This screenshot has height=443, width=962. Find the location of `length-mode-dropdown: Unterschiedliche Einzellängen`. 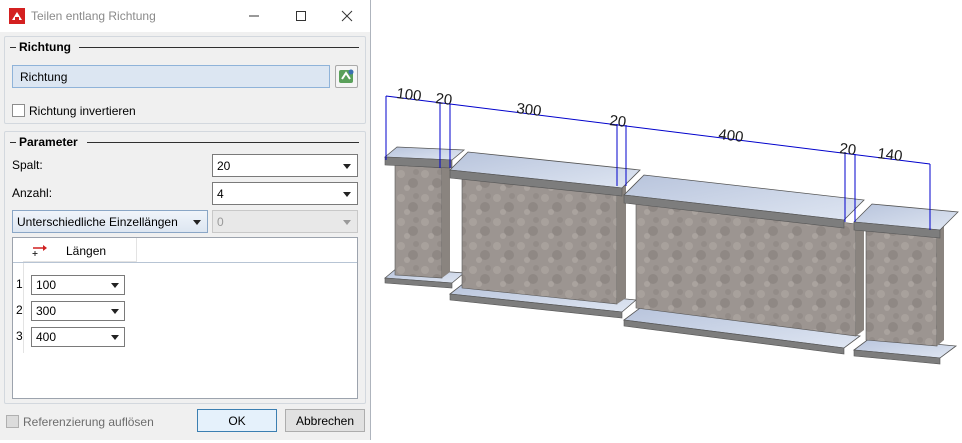

length-mode-dropdown: Unterschiedliche Einzellängen is located at coordinates (110, 221).